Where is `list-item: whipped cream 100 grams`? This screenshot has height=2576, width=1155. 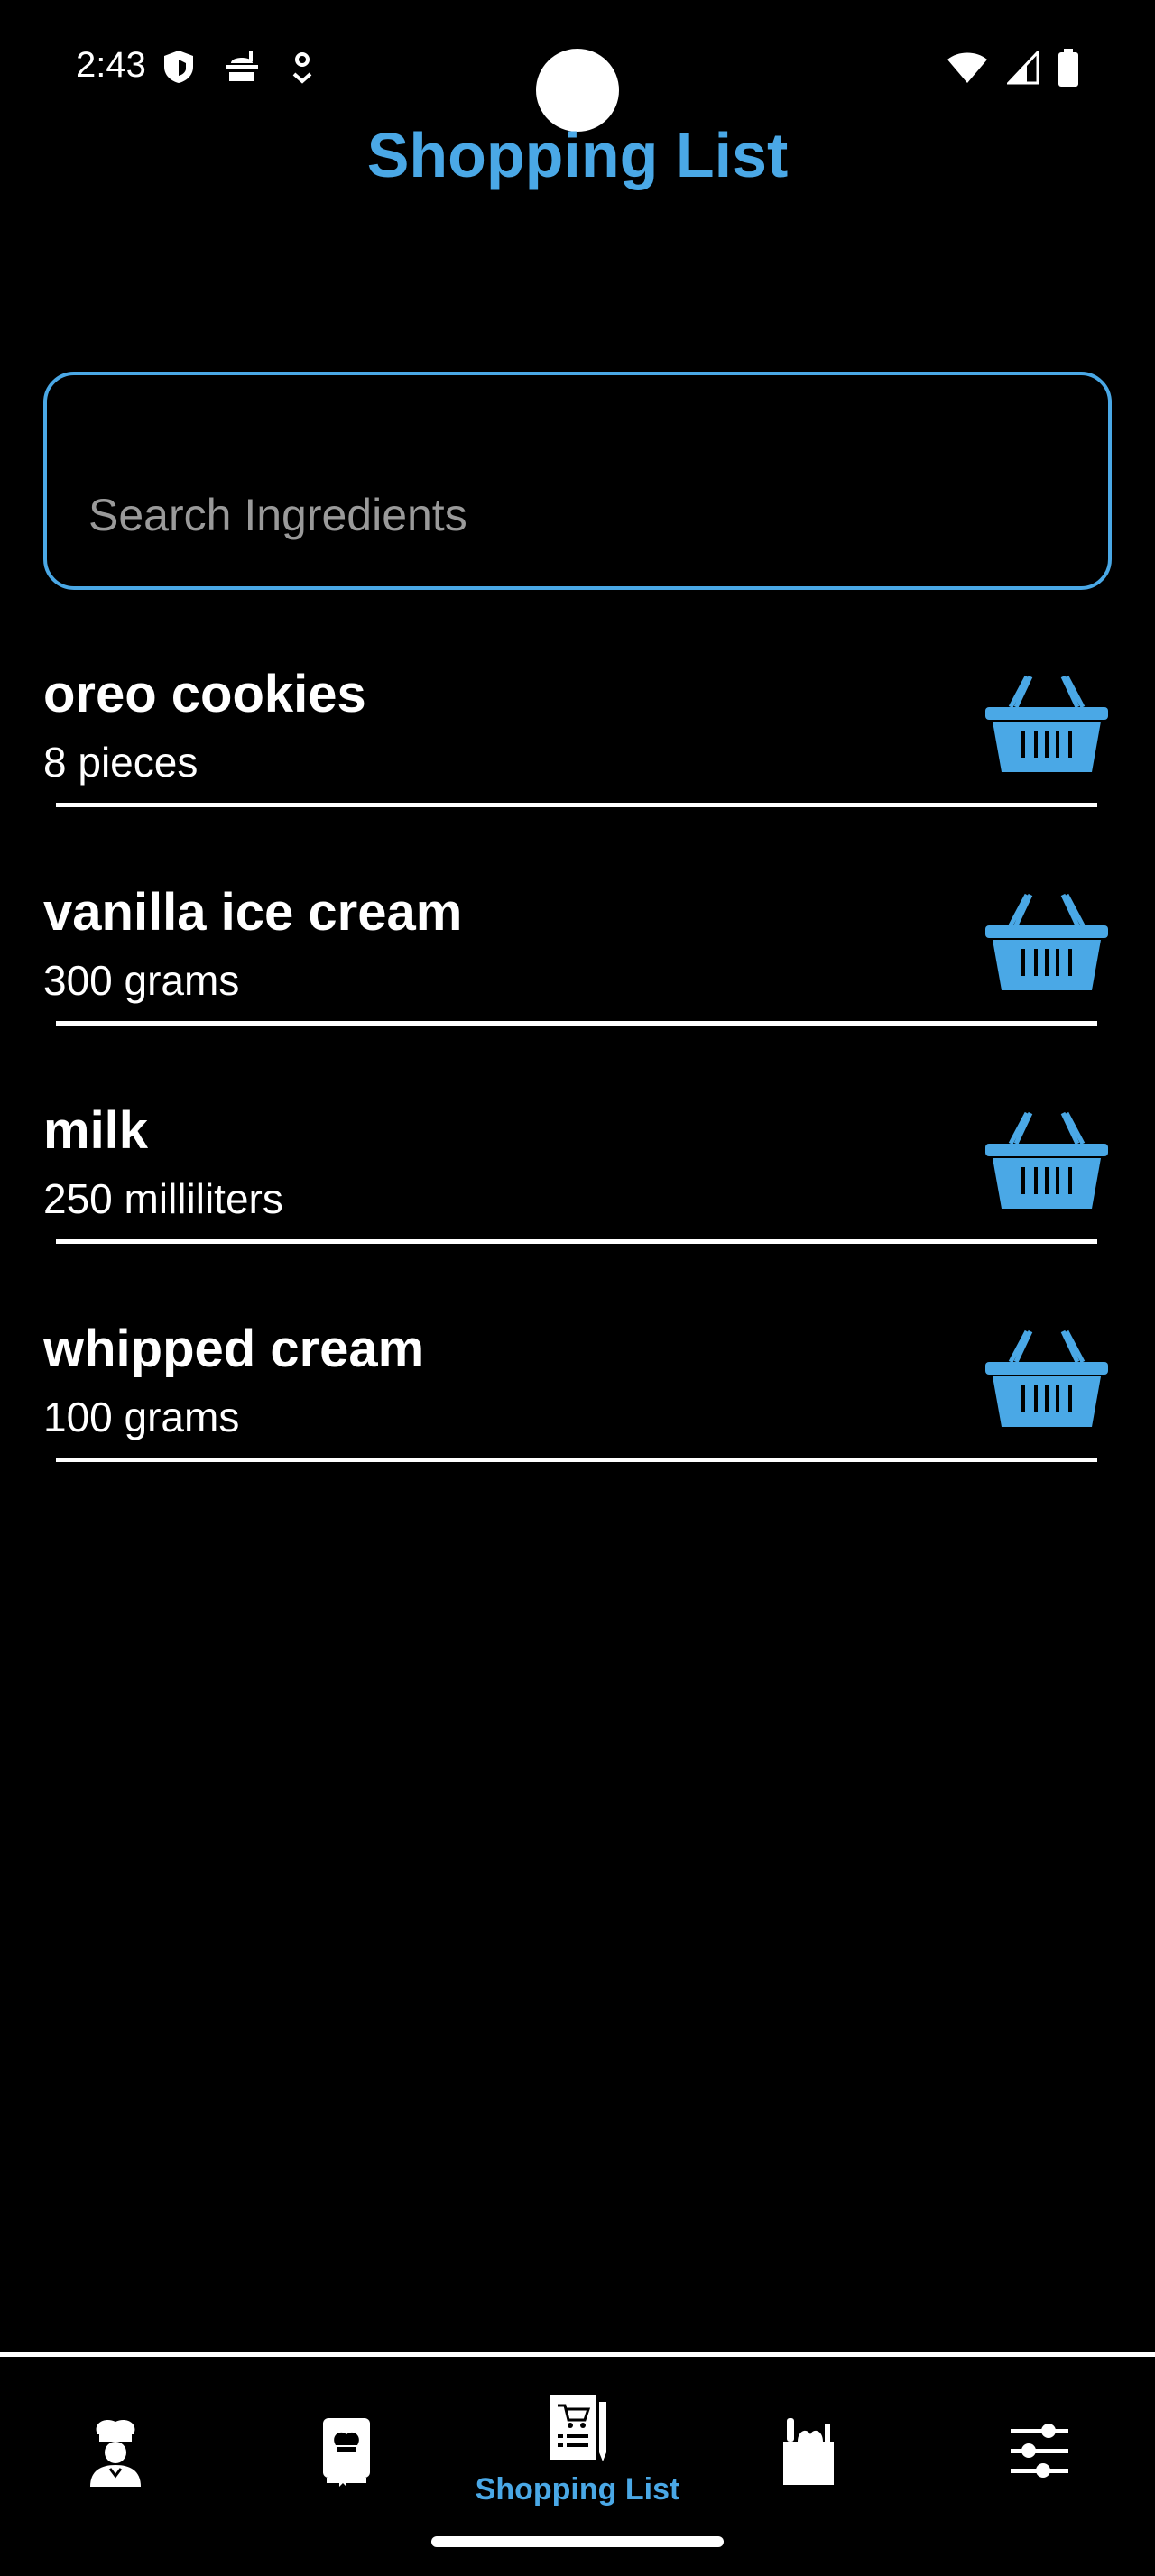
list-item: whipped cream 100 grams is located at coordinates (577, 1414).